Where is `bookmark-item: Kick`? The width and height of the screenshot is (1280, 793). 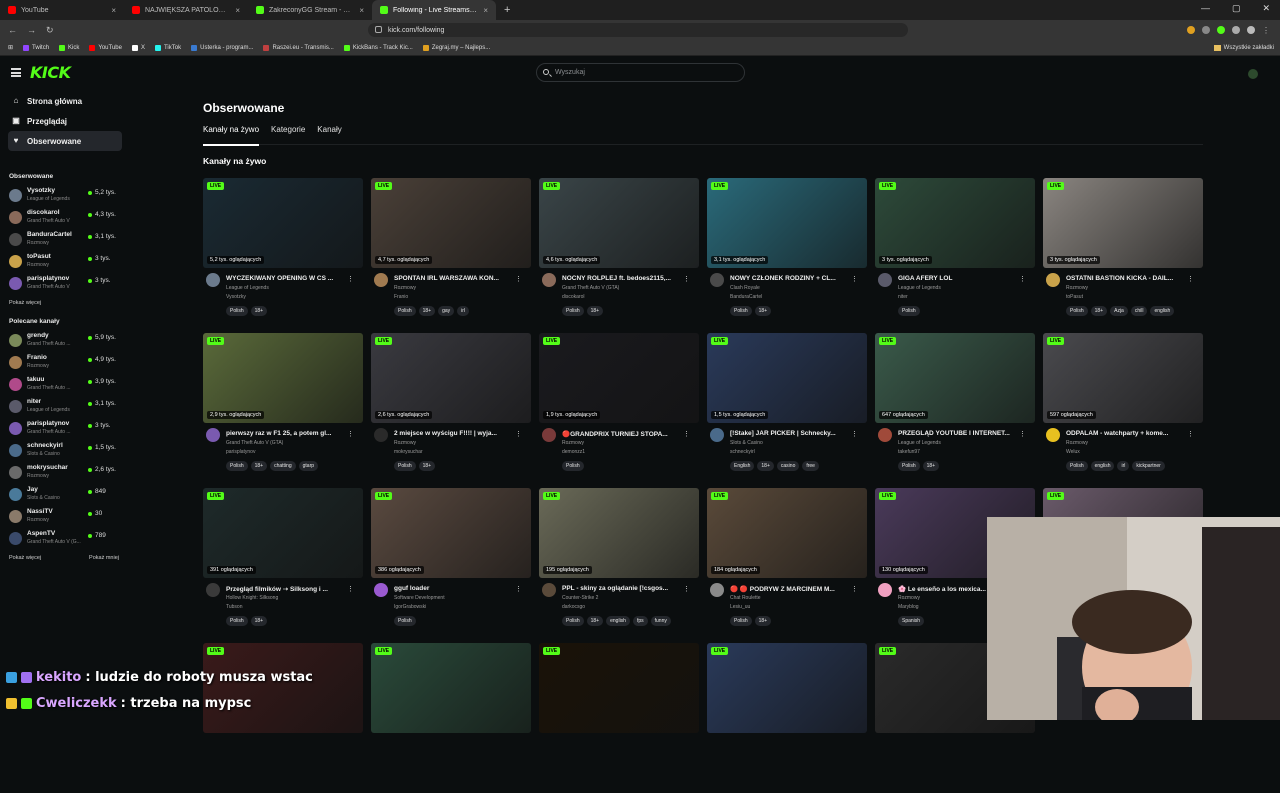
bookmark-item: Kick is located at coordinates (69, 47).